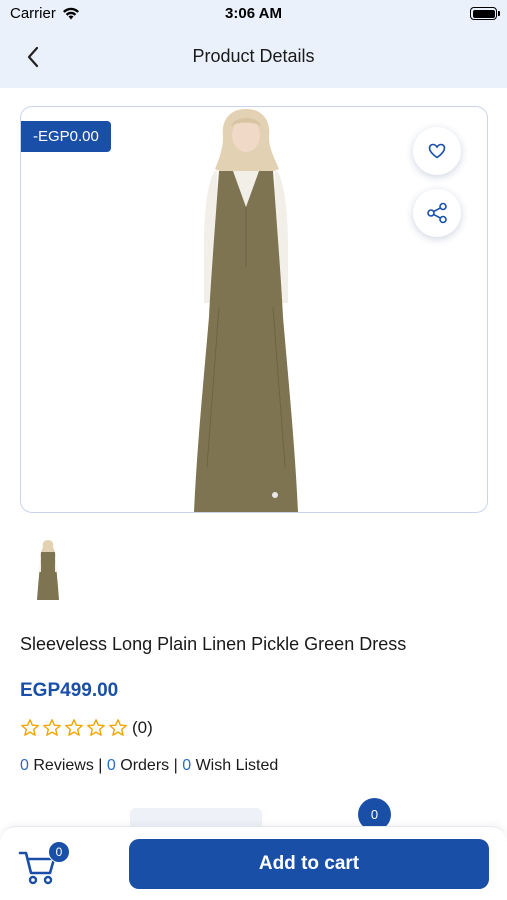 This screenshot has height=900, width=507. I want to click on product-thumbnail, so click(48, 570).